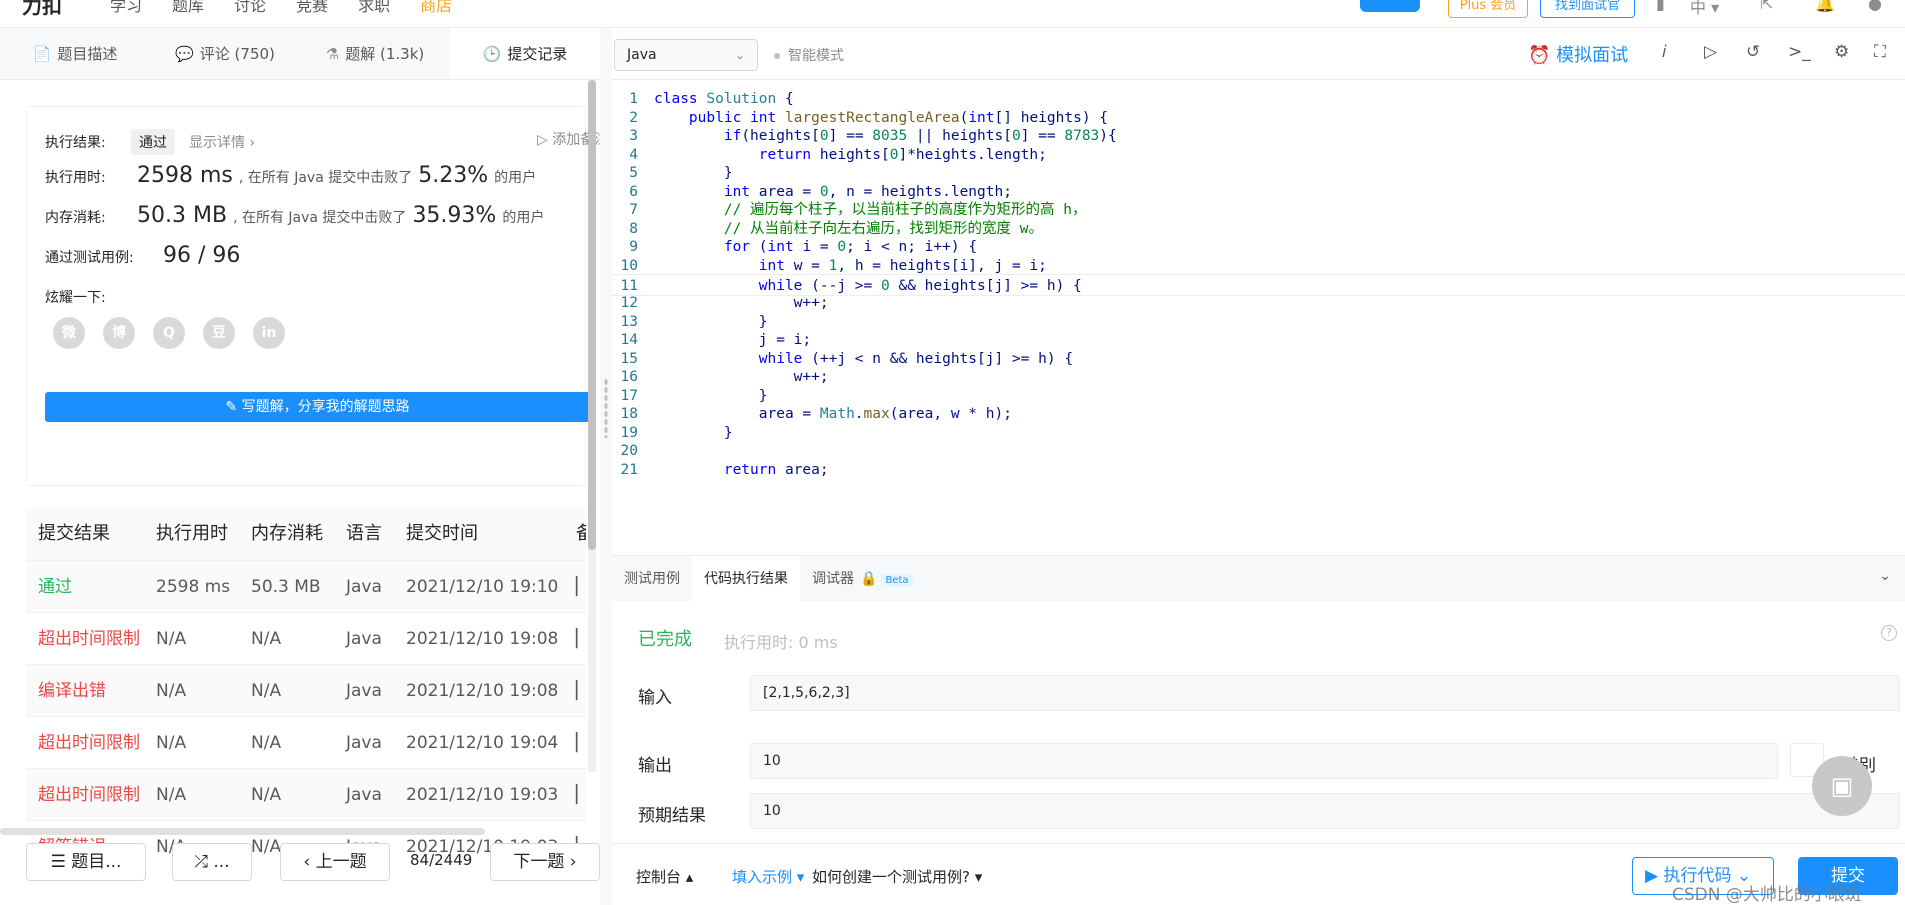 This screenshot has height=905, width=1905. I want to click on prev-problem-button: ‹ 上一题, so click(335, 862).